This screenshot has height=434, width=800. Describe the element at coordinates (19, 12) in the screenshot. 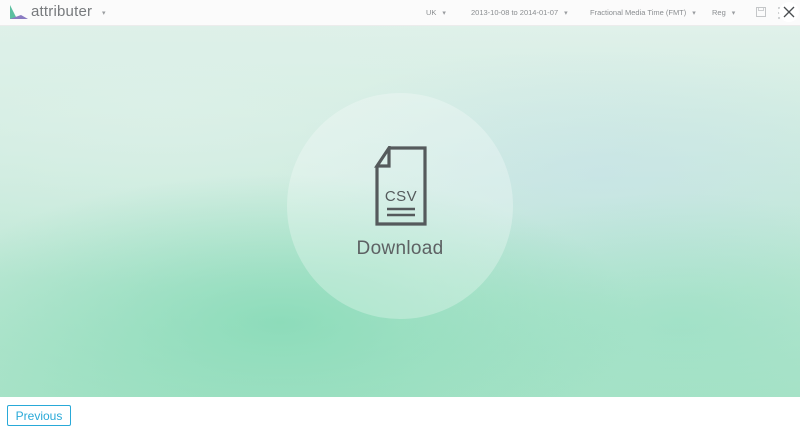

I see `logo-icon` at that location.